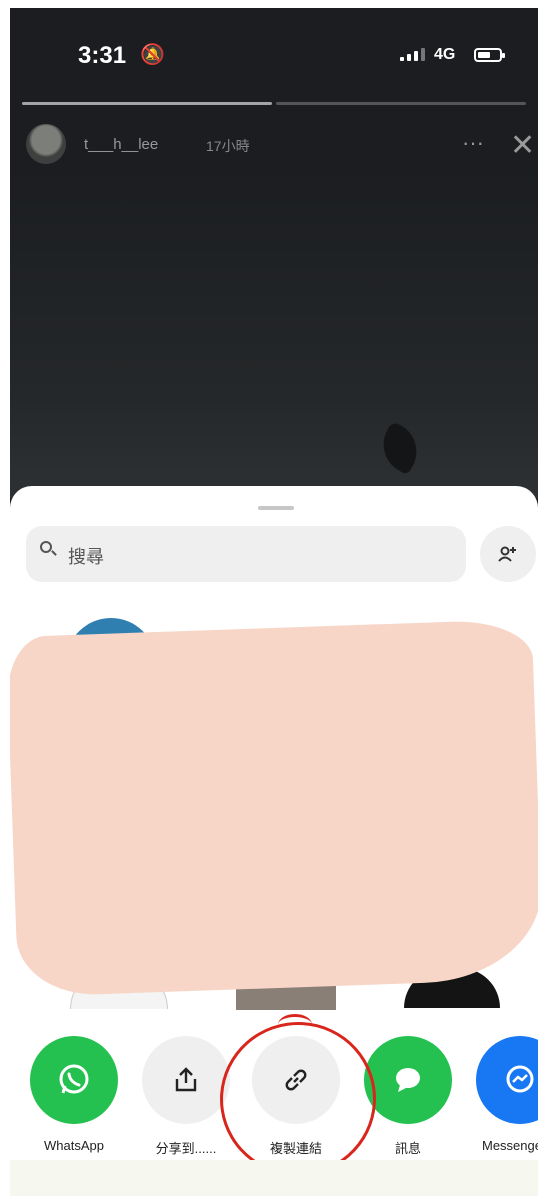  What do you see at coordinates (295, 1024) in the screenshot?
I see `annotation-stroke` at bounding box center [295, 1024].